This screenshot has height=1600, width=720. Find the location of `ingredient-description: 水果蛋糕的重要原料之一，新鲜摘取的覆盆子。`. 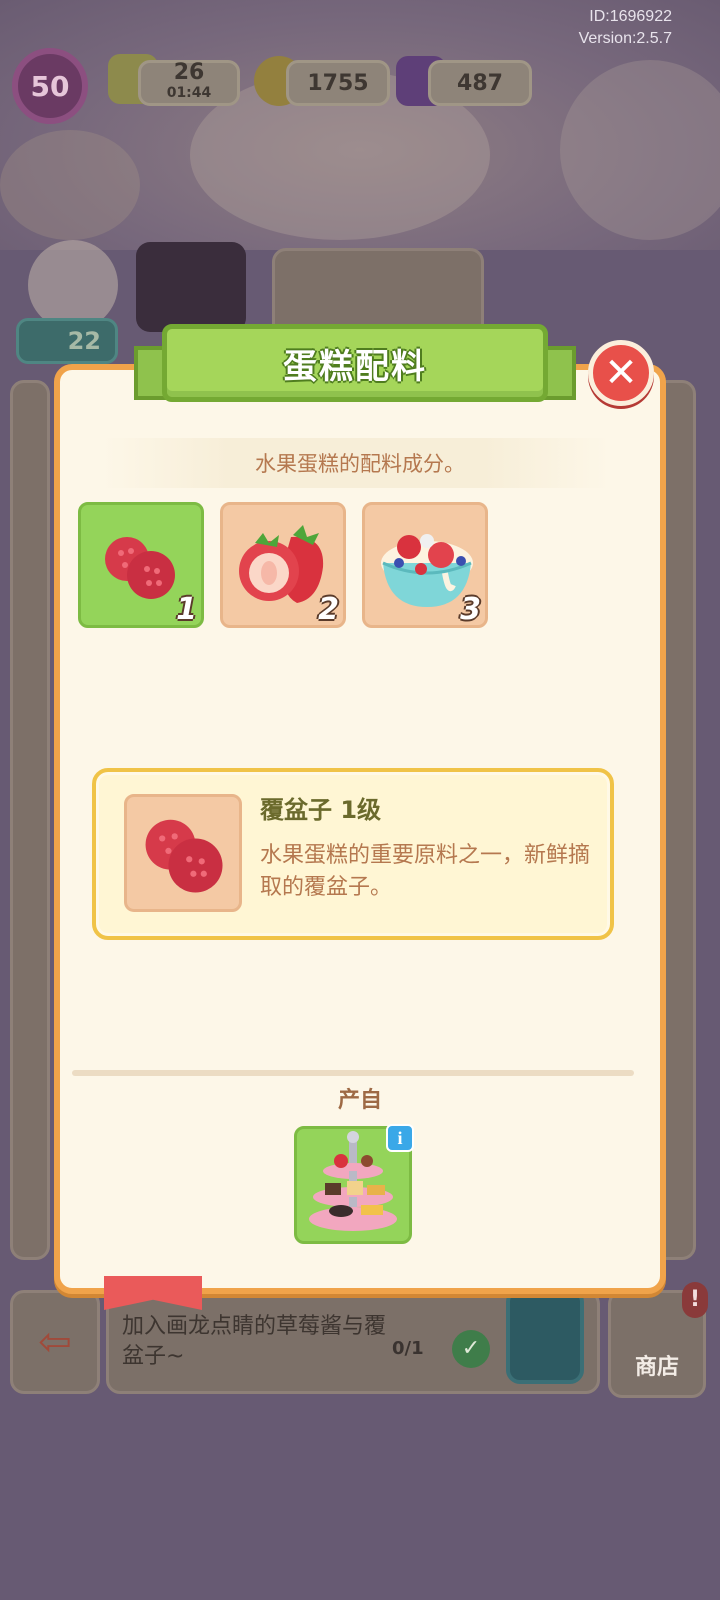

ingredient-description: 水果蛋糕的重要原料之一，新鲜摘取的覆盆子。 is located at coordinates (425, 871).